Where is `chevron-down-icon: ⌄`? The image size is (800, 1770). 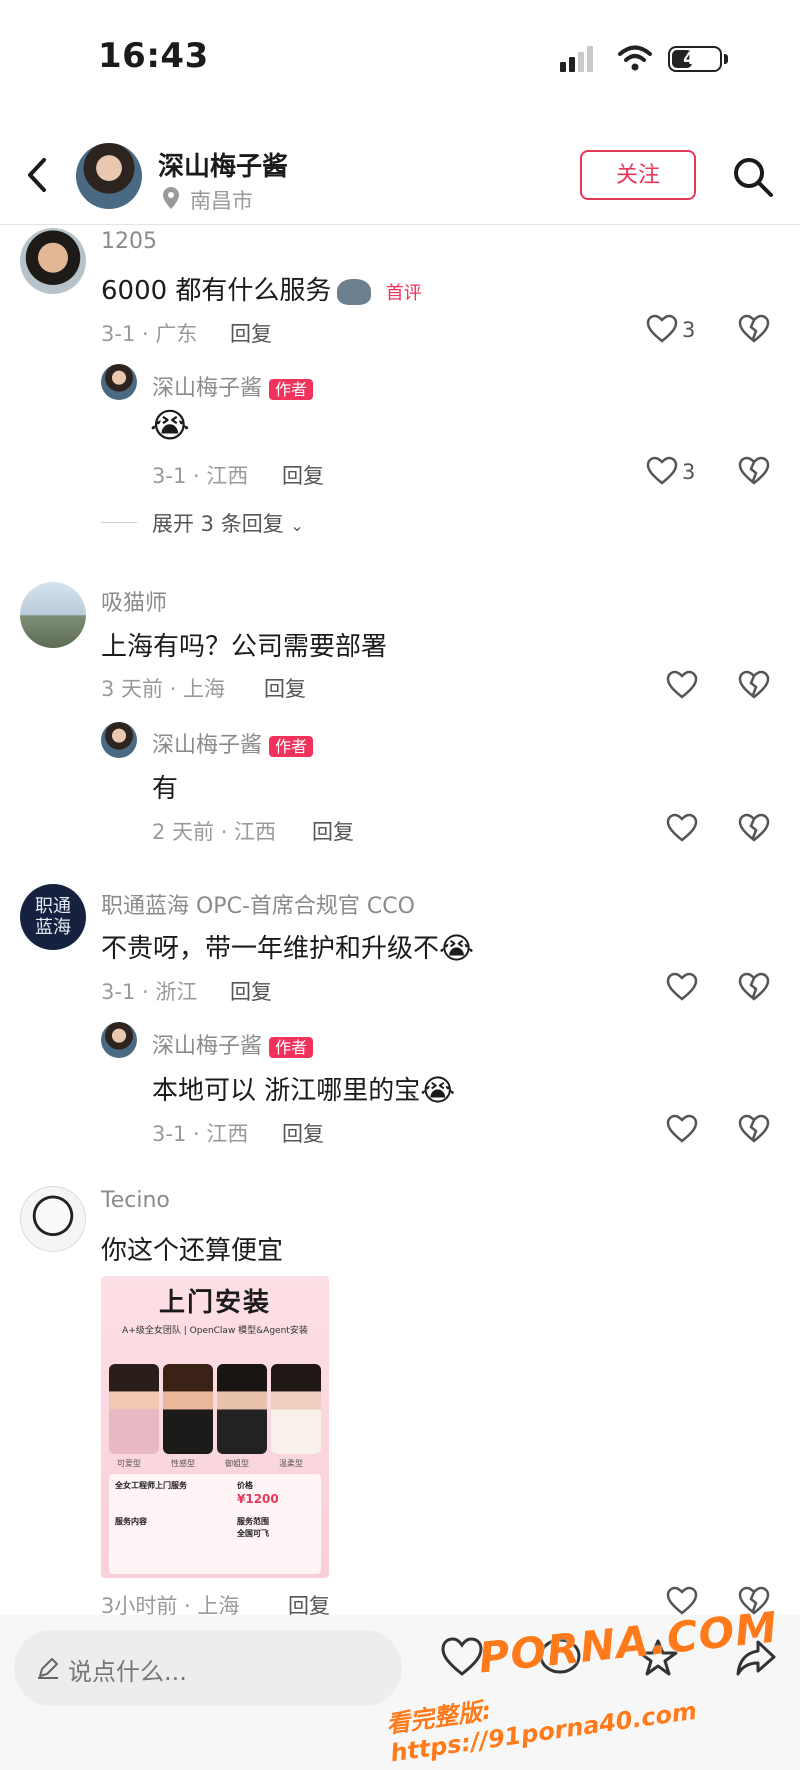 chevron-down-icon: ⌄ is located at coordinates (297, 525).